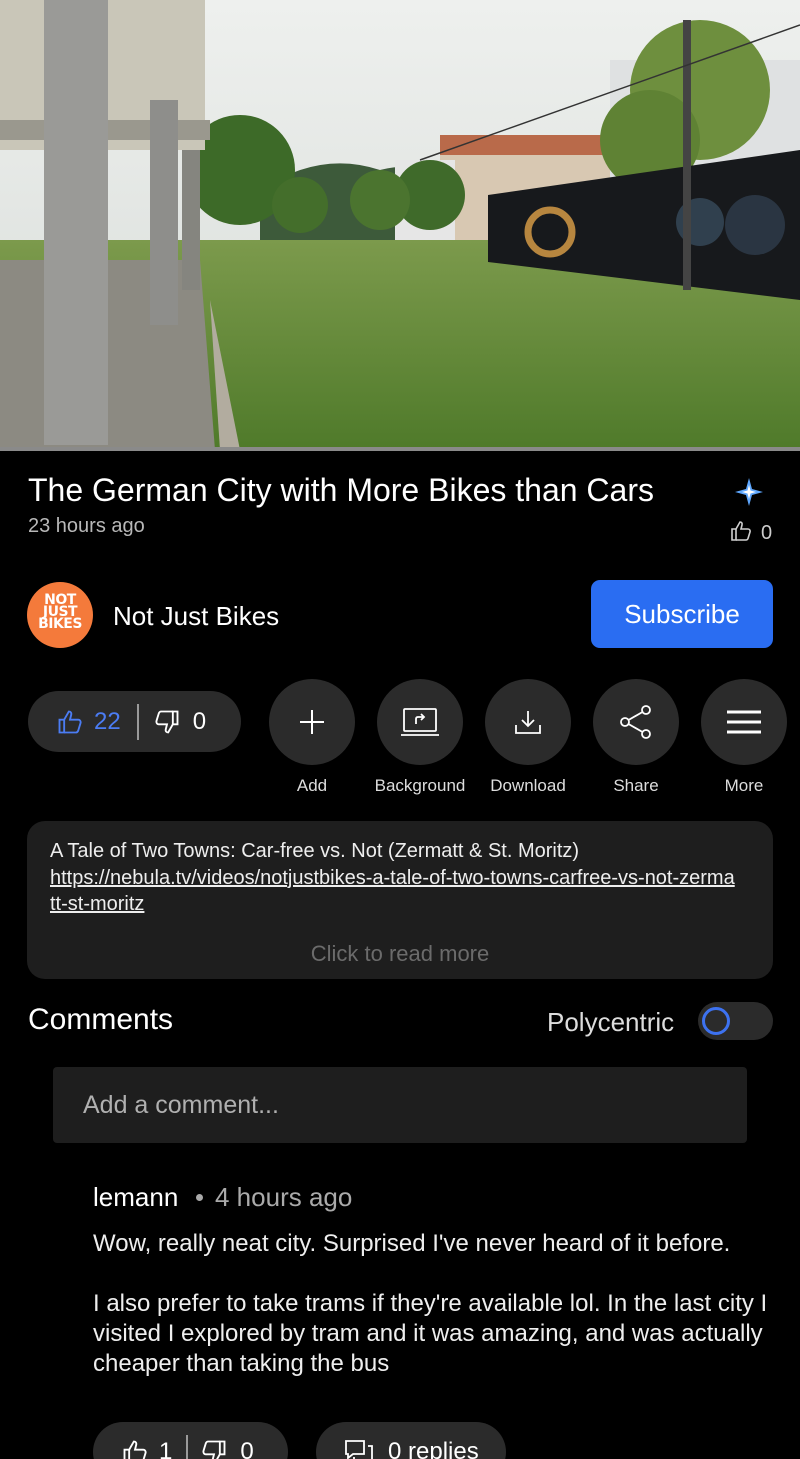 The width and height of the screenshot is (800, 1459). Describe the element at coordinates (190, 1440) in the screenshot. I see `comment-like-dislike-group: 1 0` at that location.